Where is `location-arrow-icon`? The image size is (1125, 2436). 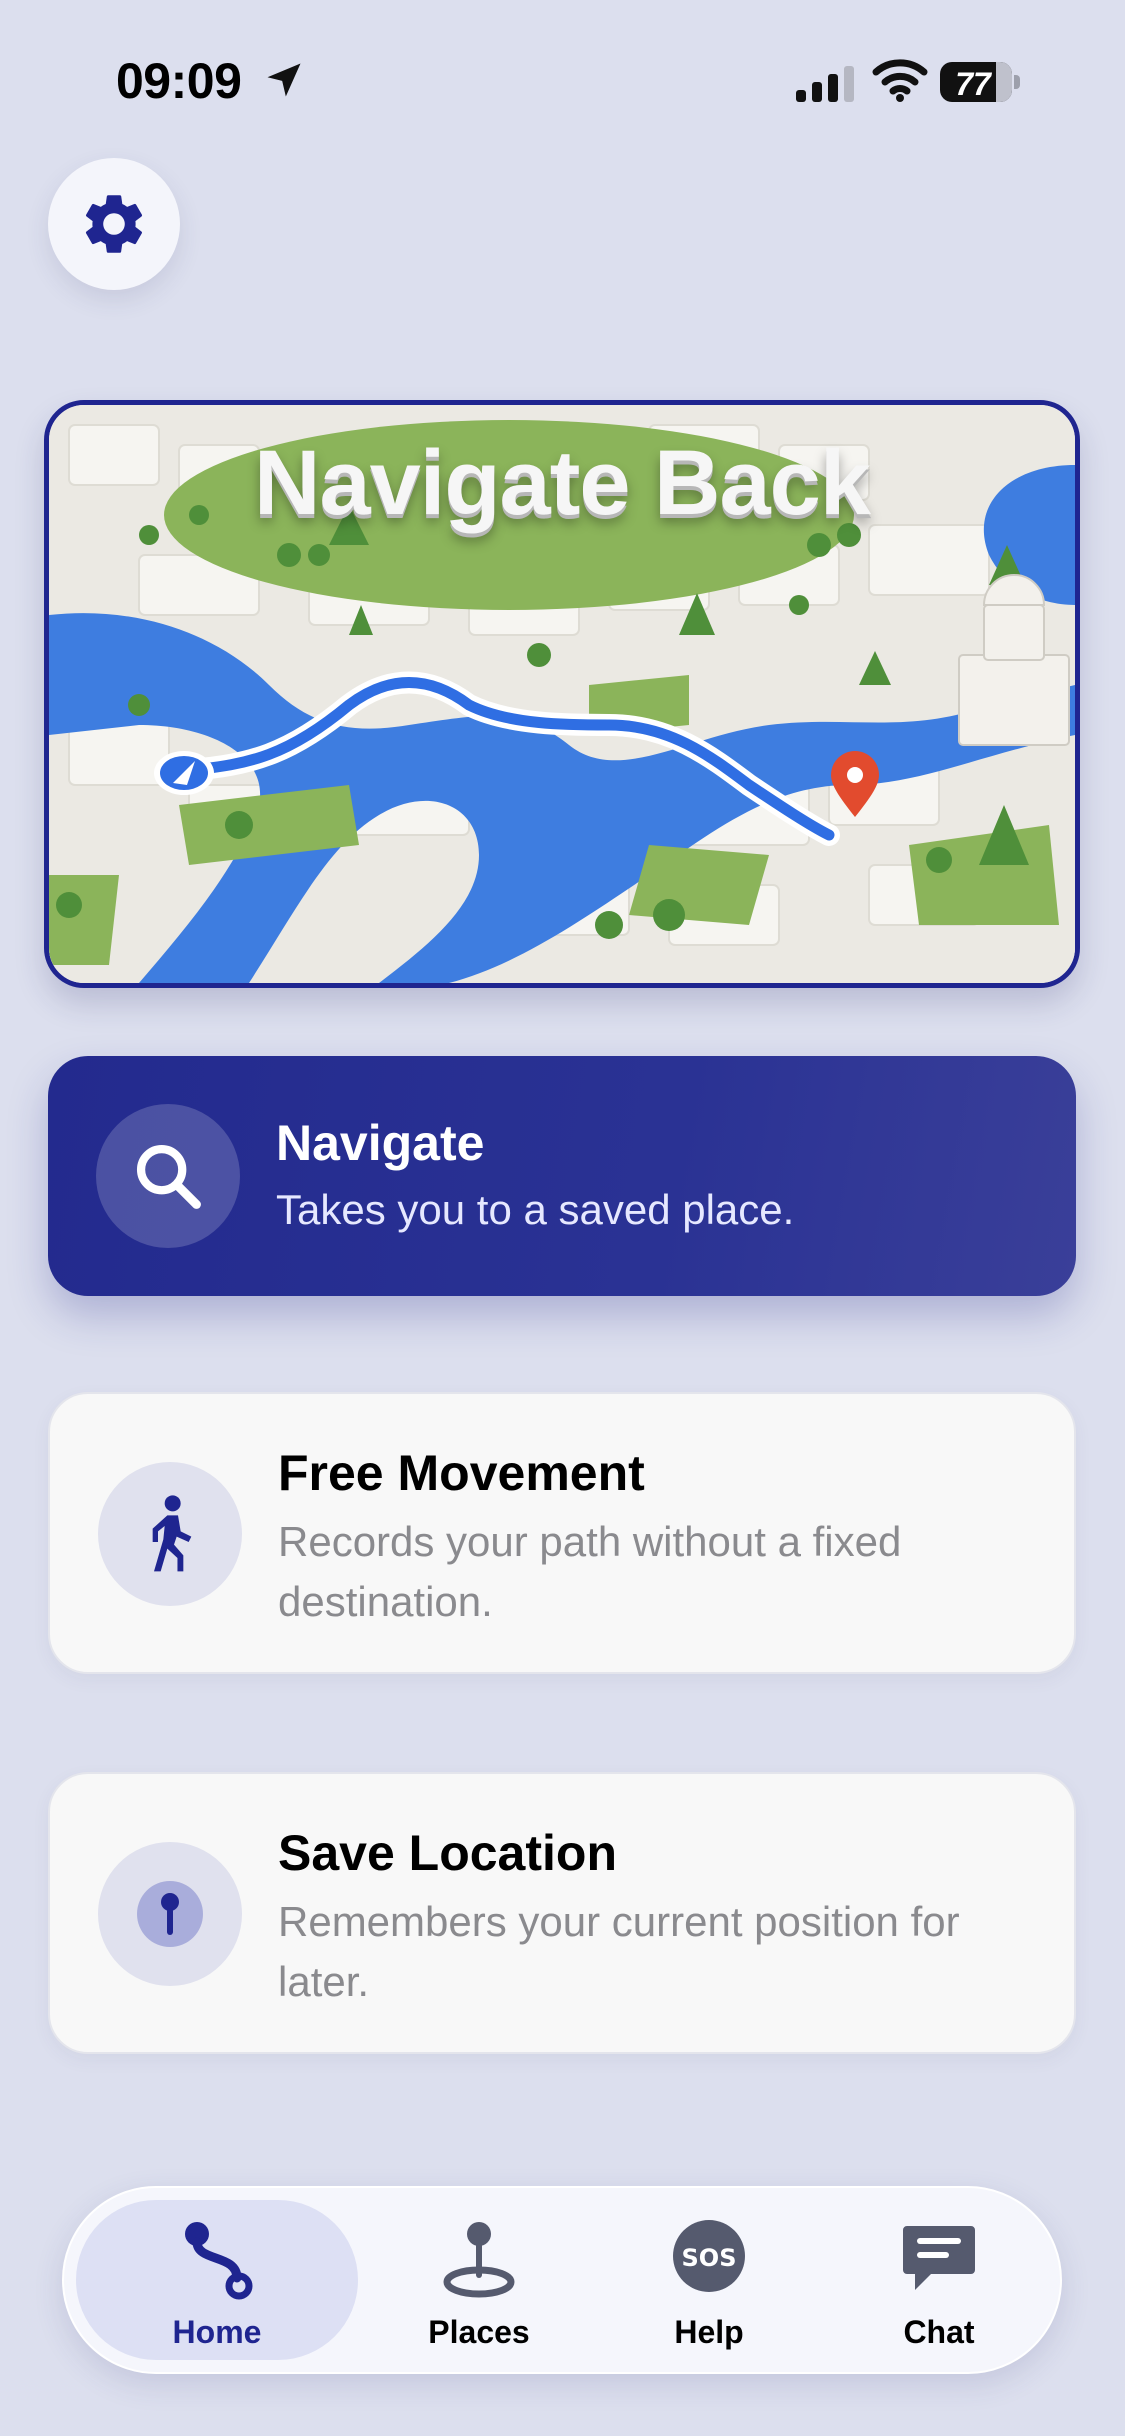 location-arrow-icon is located at coordinates (284, 80).